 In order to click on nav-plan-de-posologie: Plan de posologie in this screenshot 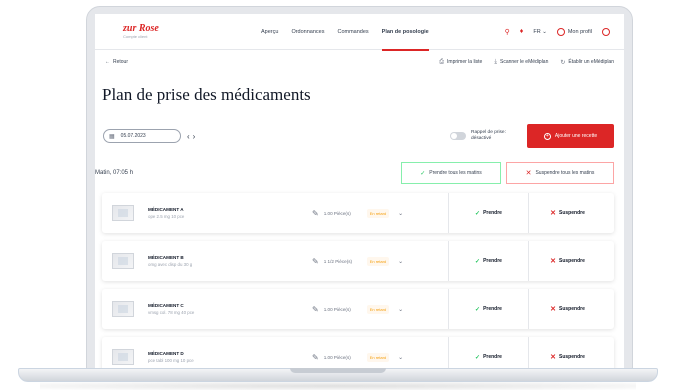, I will do `click(405, 32)`.